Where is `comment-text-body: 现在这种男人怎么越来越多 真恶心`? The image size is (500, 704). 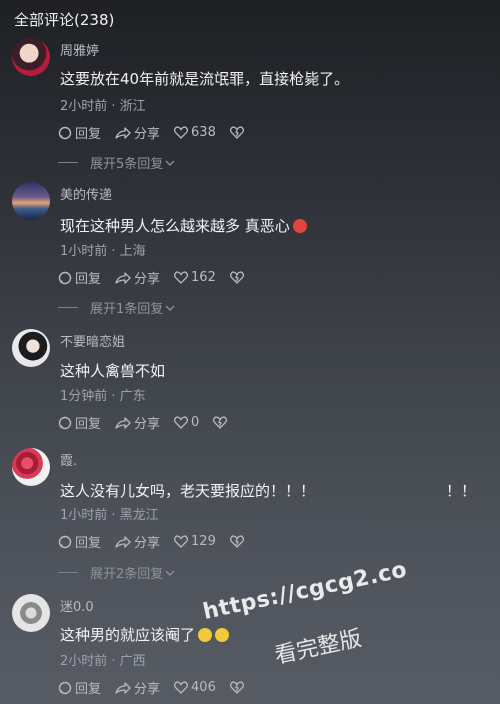 comment-text-body: 现在这种男人怎么越来越多 真恶心 is located at coordinates (175, 226).